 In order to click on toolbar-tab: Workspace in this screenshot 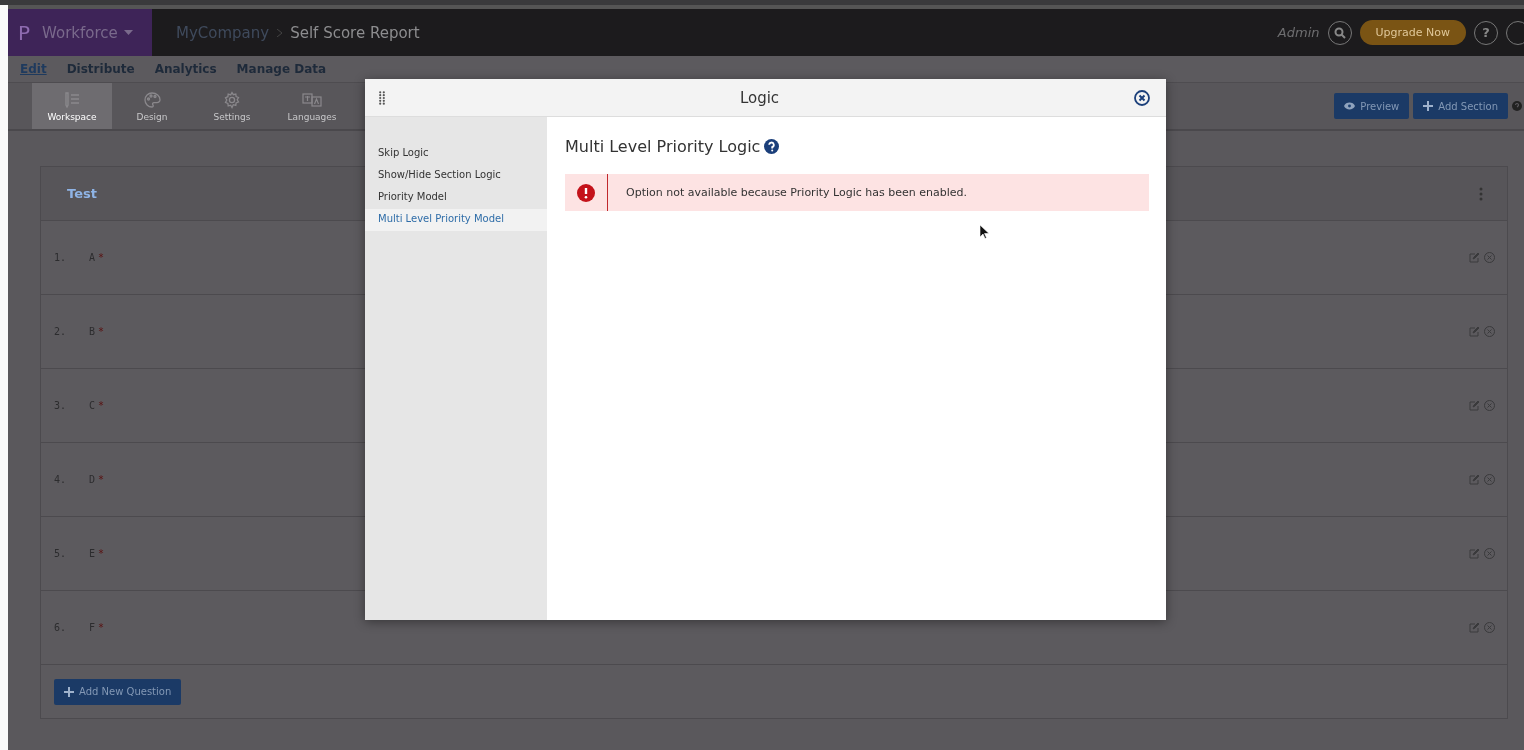, I will do `click(72, 106)`.